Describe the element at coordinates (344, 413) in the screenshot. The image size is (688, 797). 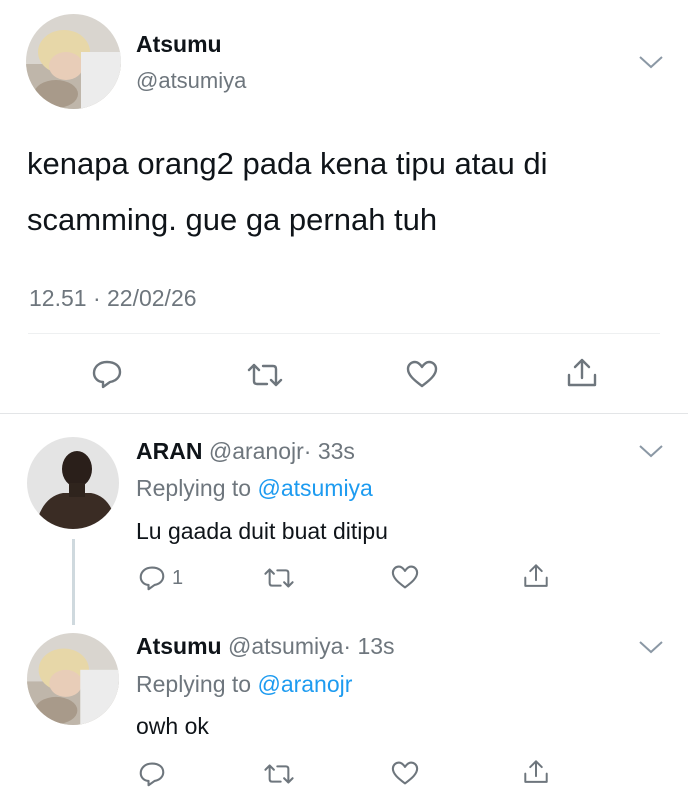
I see `divider-bottom` at that location.